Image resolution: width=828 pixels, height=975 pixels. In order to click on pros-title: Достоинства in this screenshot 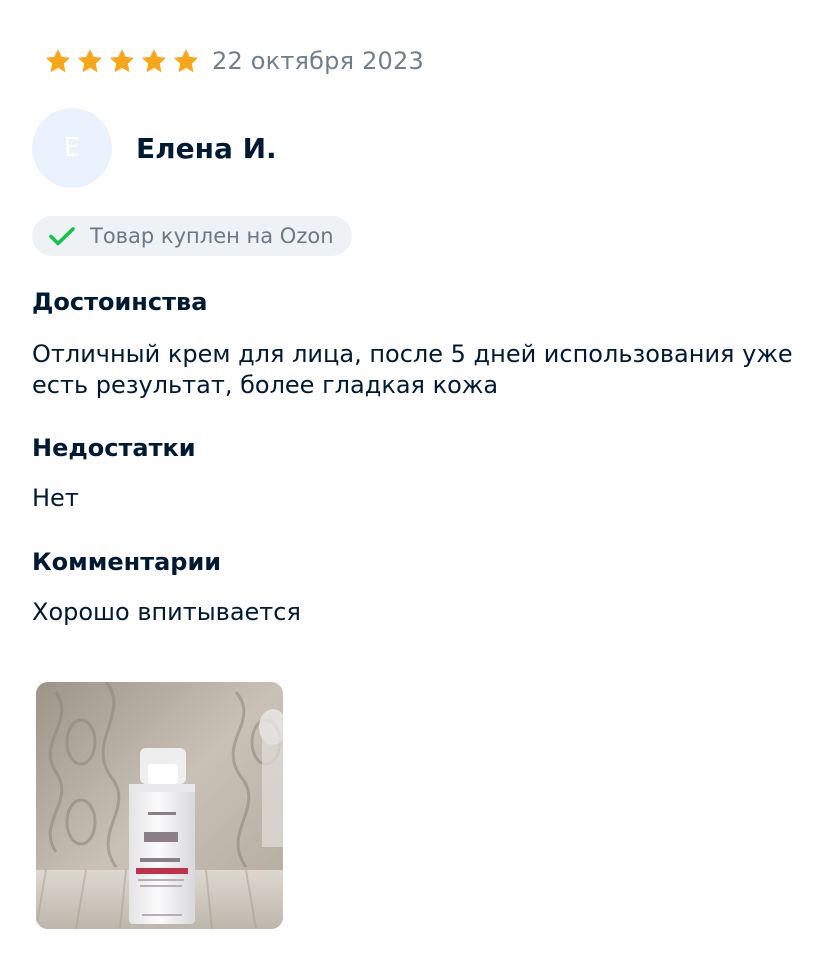, I will do `click(120, 302)`.